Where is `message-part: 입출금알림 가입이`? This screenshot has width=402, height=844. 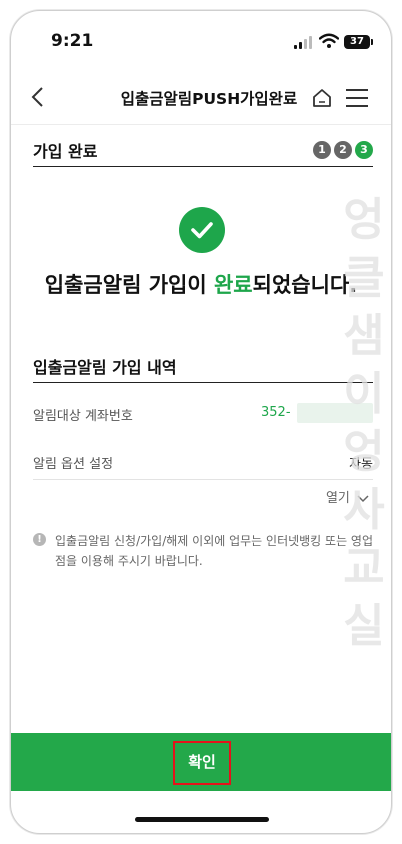
message-part: 입출금알림 가입이 is located at coordinates (129, 285).